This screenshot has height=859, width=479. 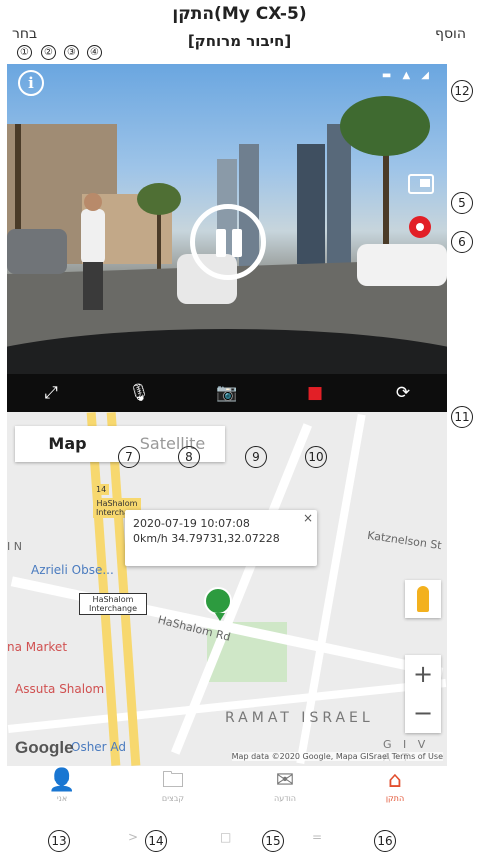 I want to click on osher-label: Osher Ad, so click(x=99, y=747).